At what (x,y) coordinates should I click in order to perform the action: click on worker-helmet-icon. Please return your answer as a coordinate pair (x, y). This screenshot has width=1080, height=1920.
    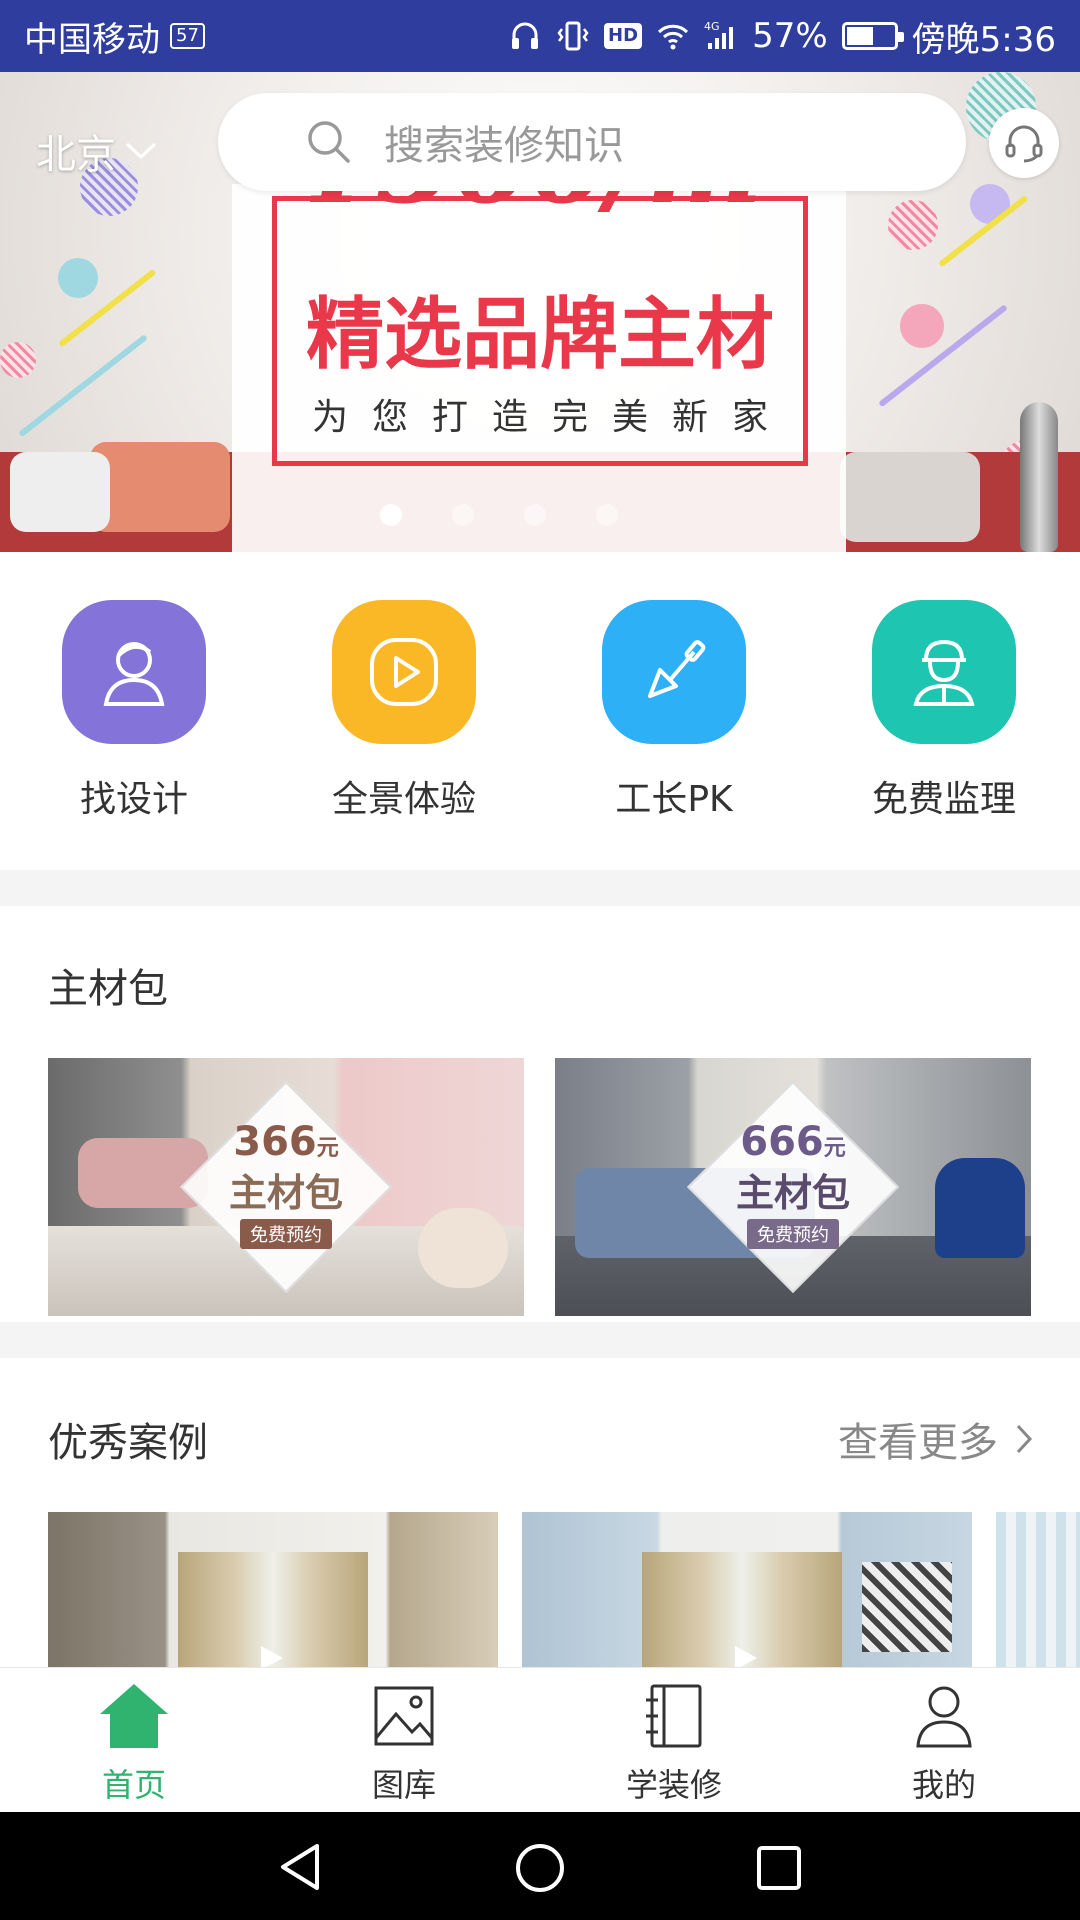
    Looking at the image, I should click on (944, 672).